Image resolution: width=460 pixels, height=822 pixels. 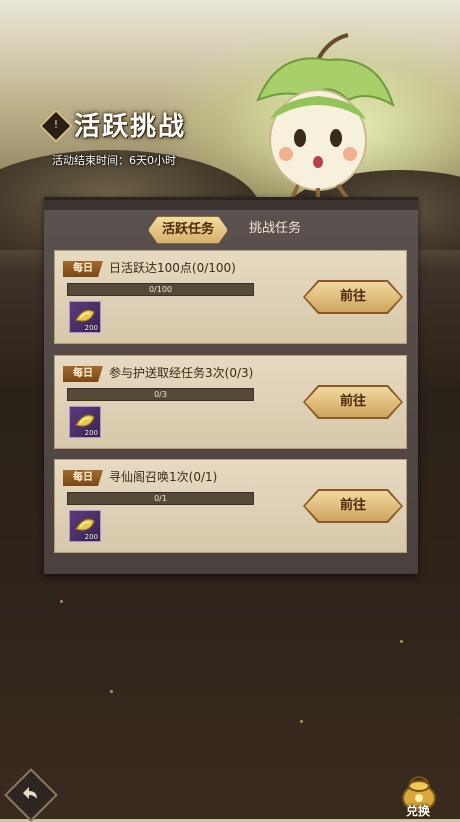 What do you see at coordinates (181, 373) in the screenshot?
I see `task-title: 参与护送取经任务3次(0/3)` at bounding box center [181, 373].